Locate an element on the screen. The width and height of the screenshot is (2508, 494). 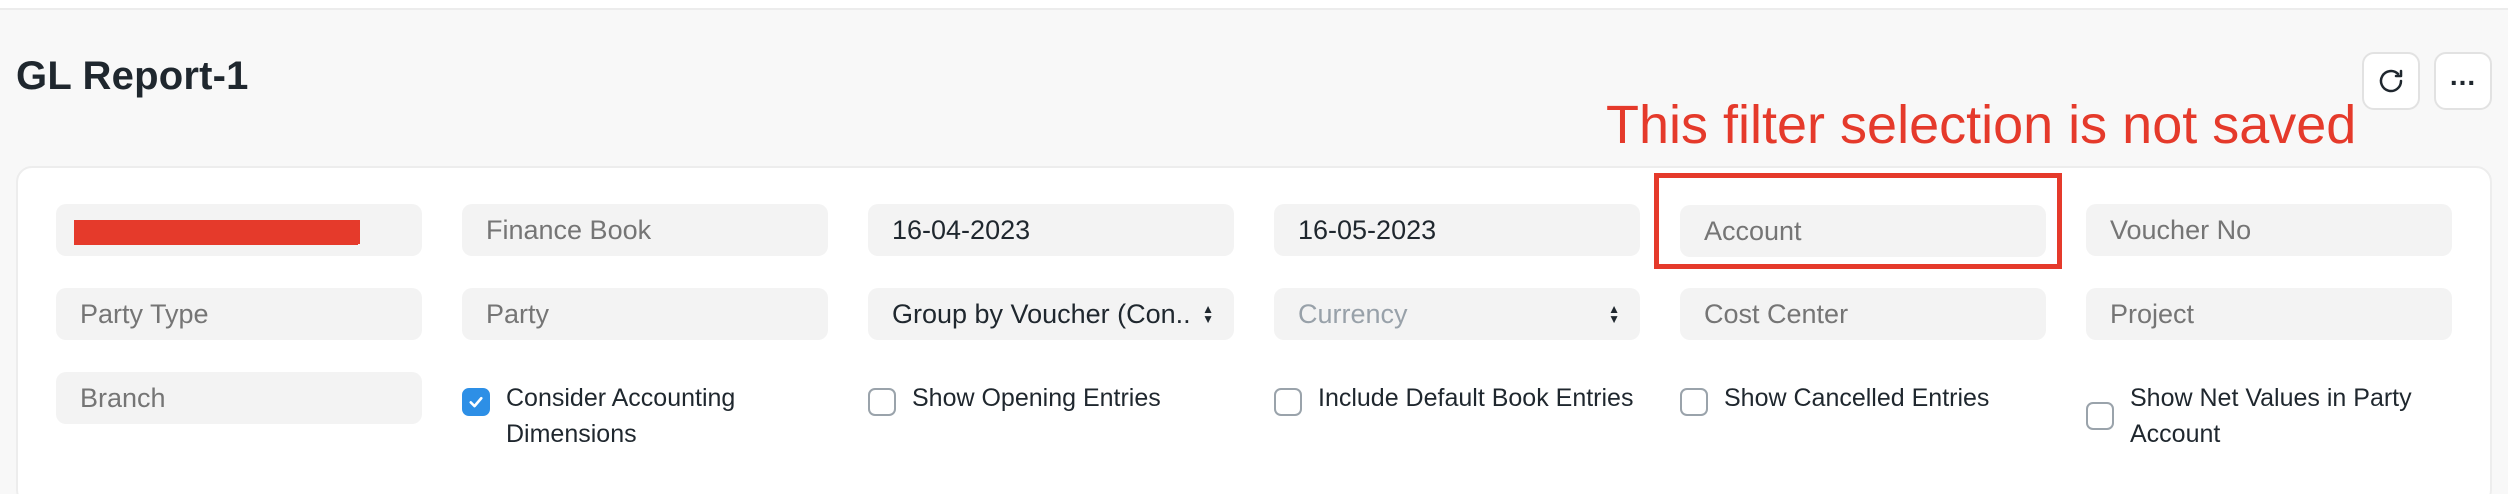
label-line: Show Net Values in Party is located at coordinates (2271, 398).